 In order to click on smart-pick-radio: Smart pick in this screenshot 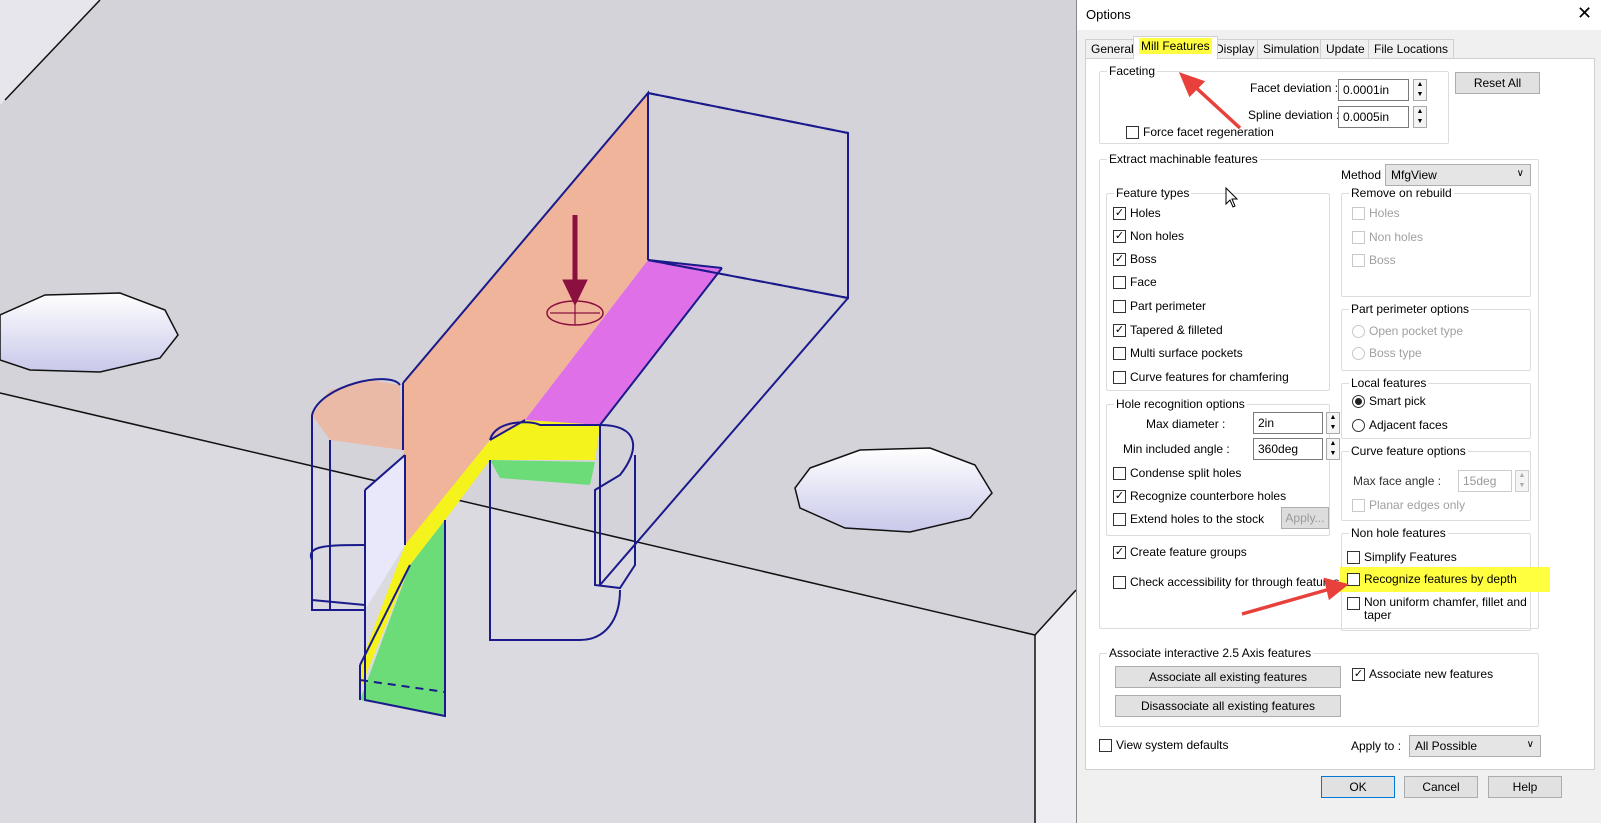, I will do `click(1389, 401)`.